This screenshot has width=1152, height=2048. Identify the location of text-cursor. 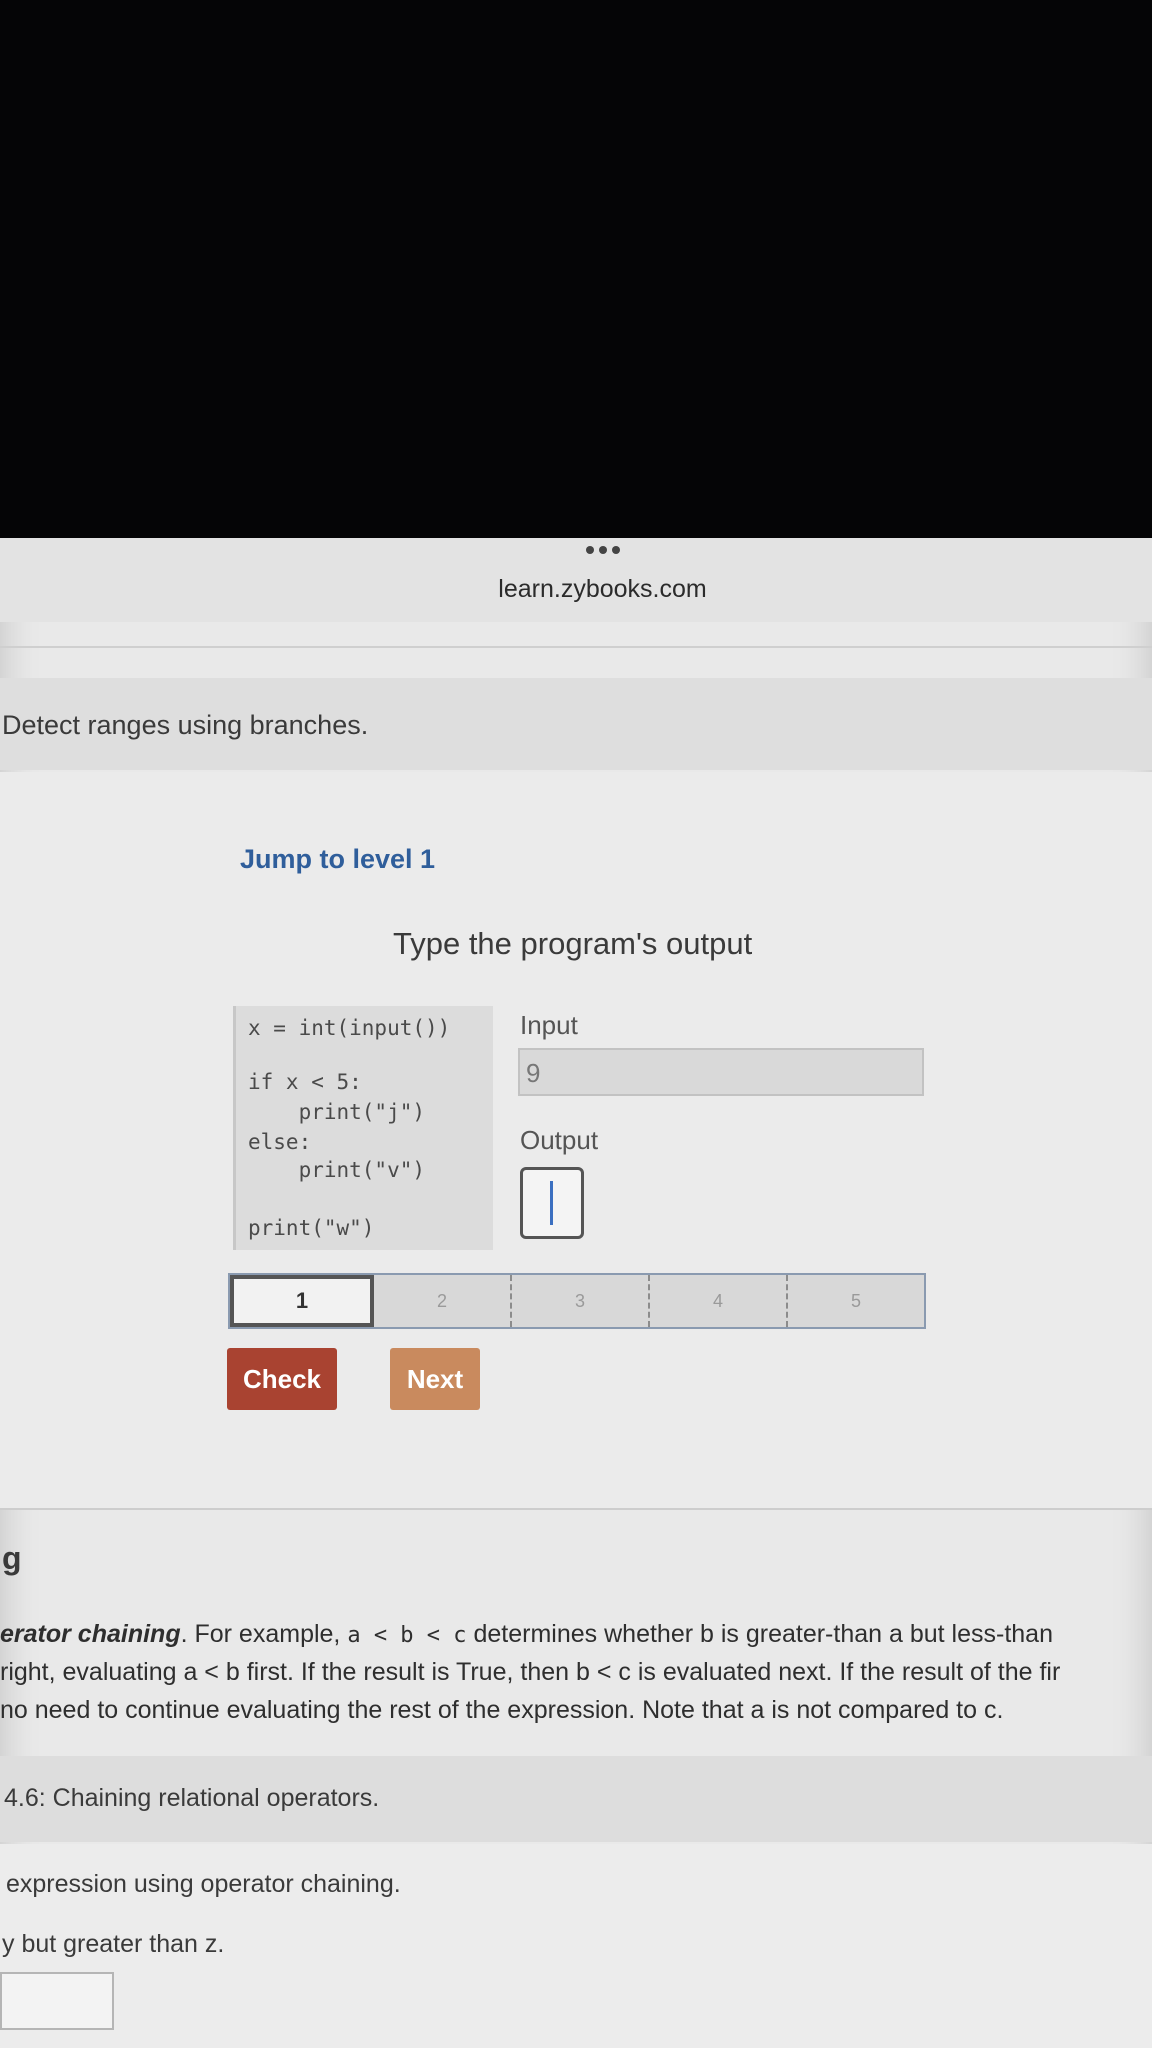
(551, 1203).